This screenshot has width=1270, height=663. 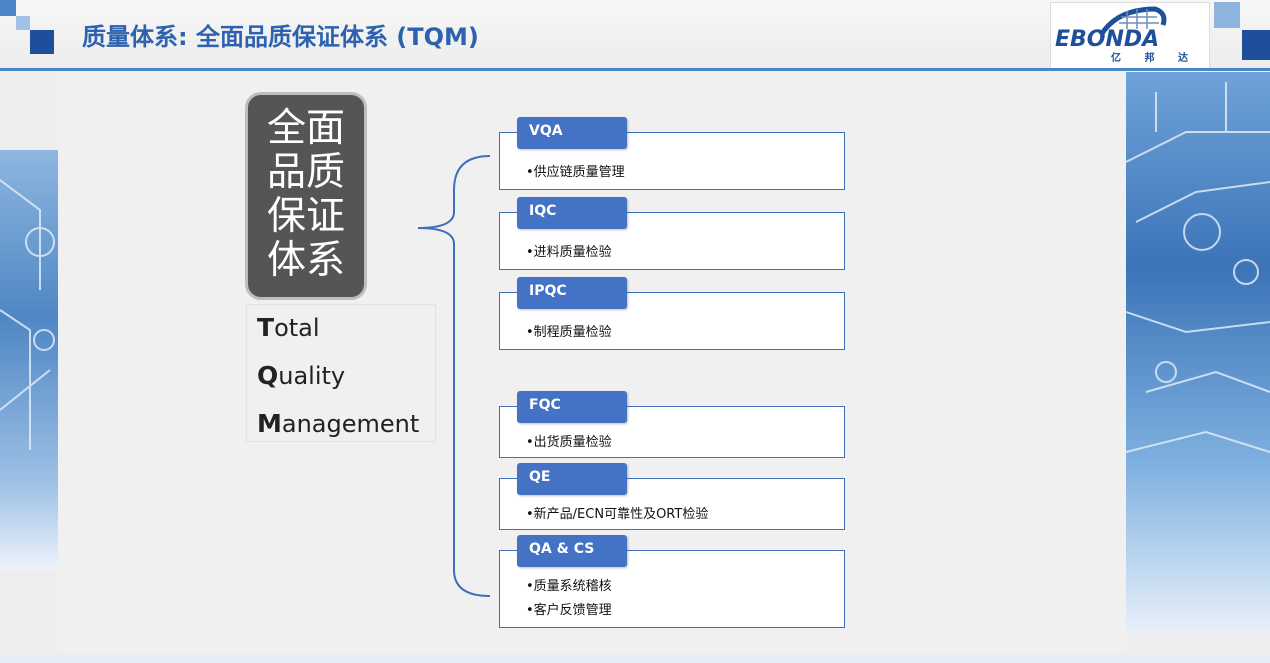 What do you see at coordinates (454, 376) in the screenshot?
I see `connector-brace` at bounding box center [454, 376].